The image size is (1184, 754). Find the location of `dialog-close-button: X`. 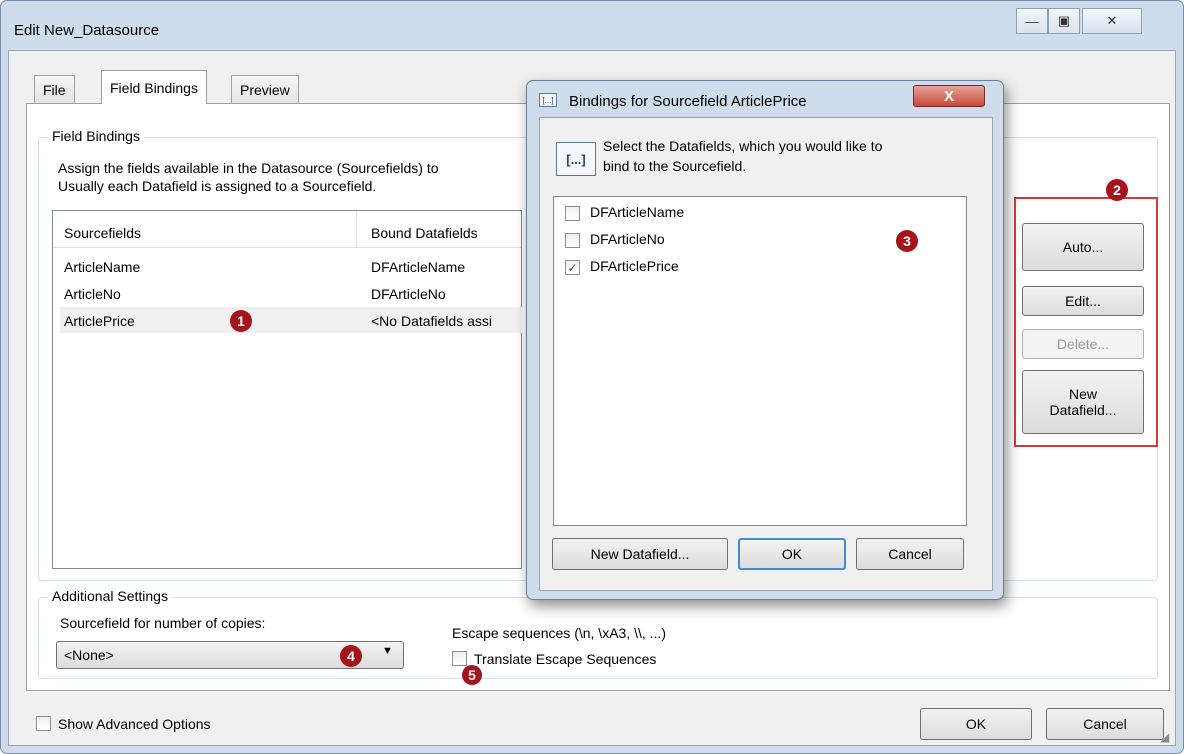

dialog-close-button: X is located at coordinates (949, 96).